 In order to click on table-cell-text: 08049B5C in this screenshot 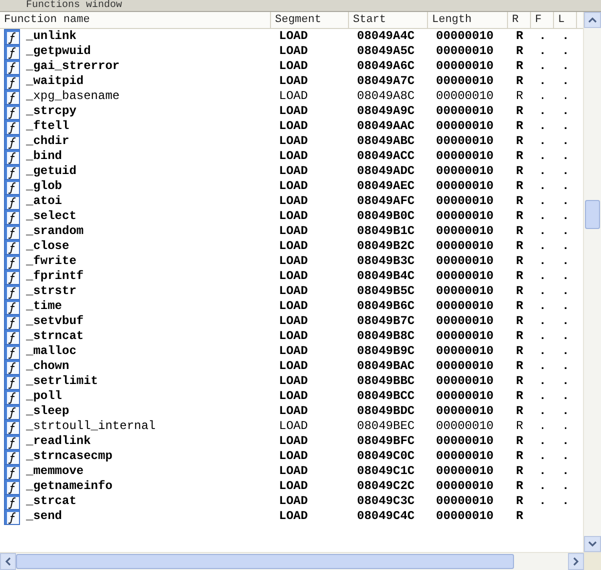, I will do `click(386, 291)`.